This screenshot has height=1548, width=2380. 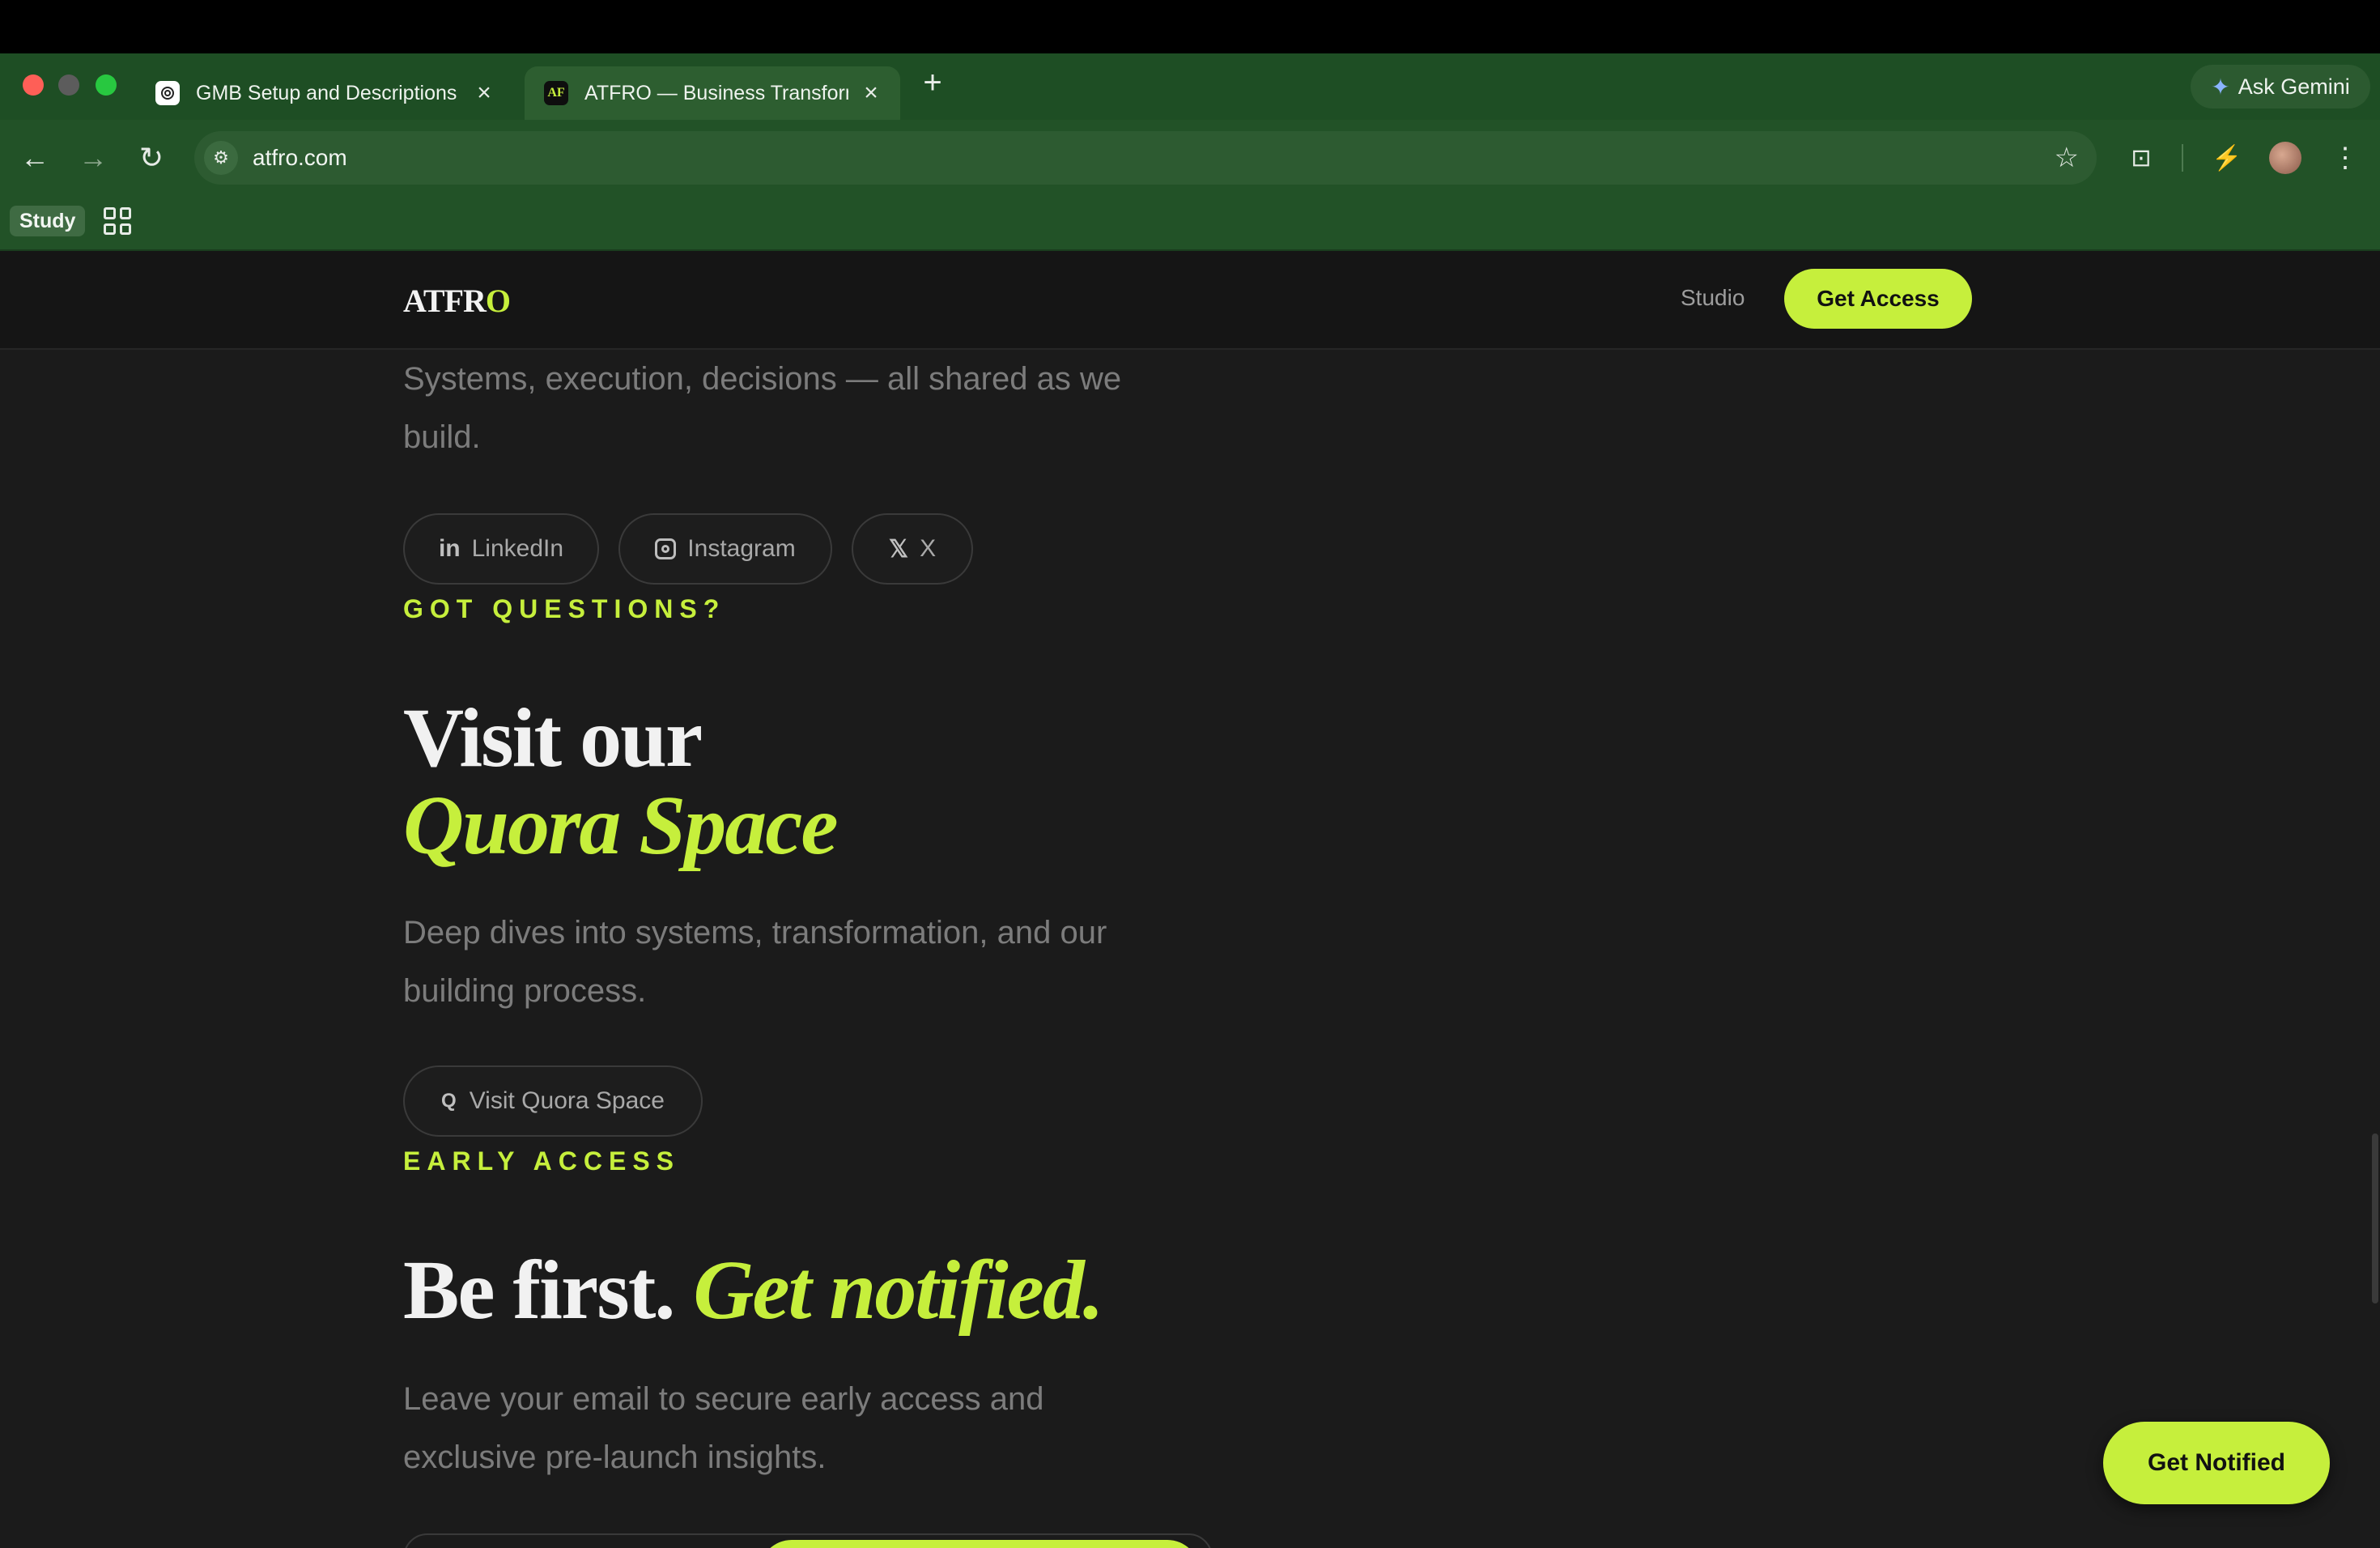 What do you see at coordinates (300, 158) in the screenshot?
I see `url-text: atfro.com` at bounding box center [300, 158].